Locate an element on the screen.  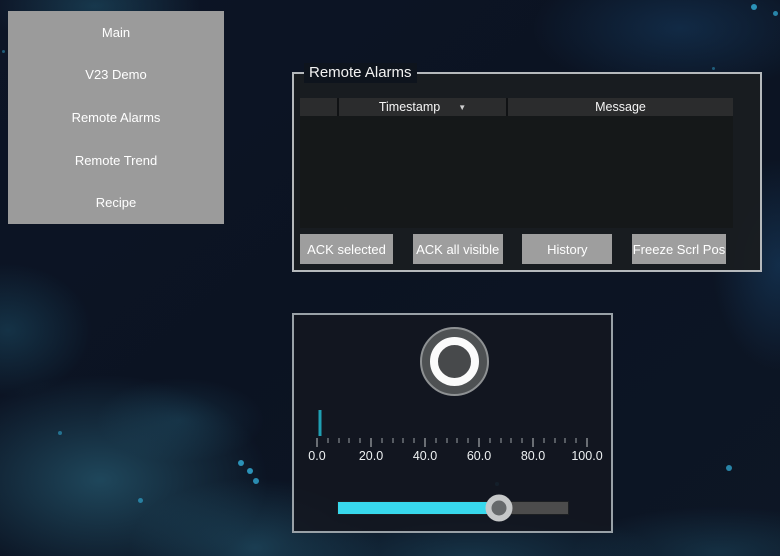
gauge-tick-label: 60.0 is located at coordinates (479, 456).